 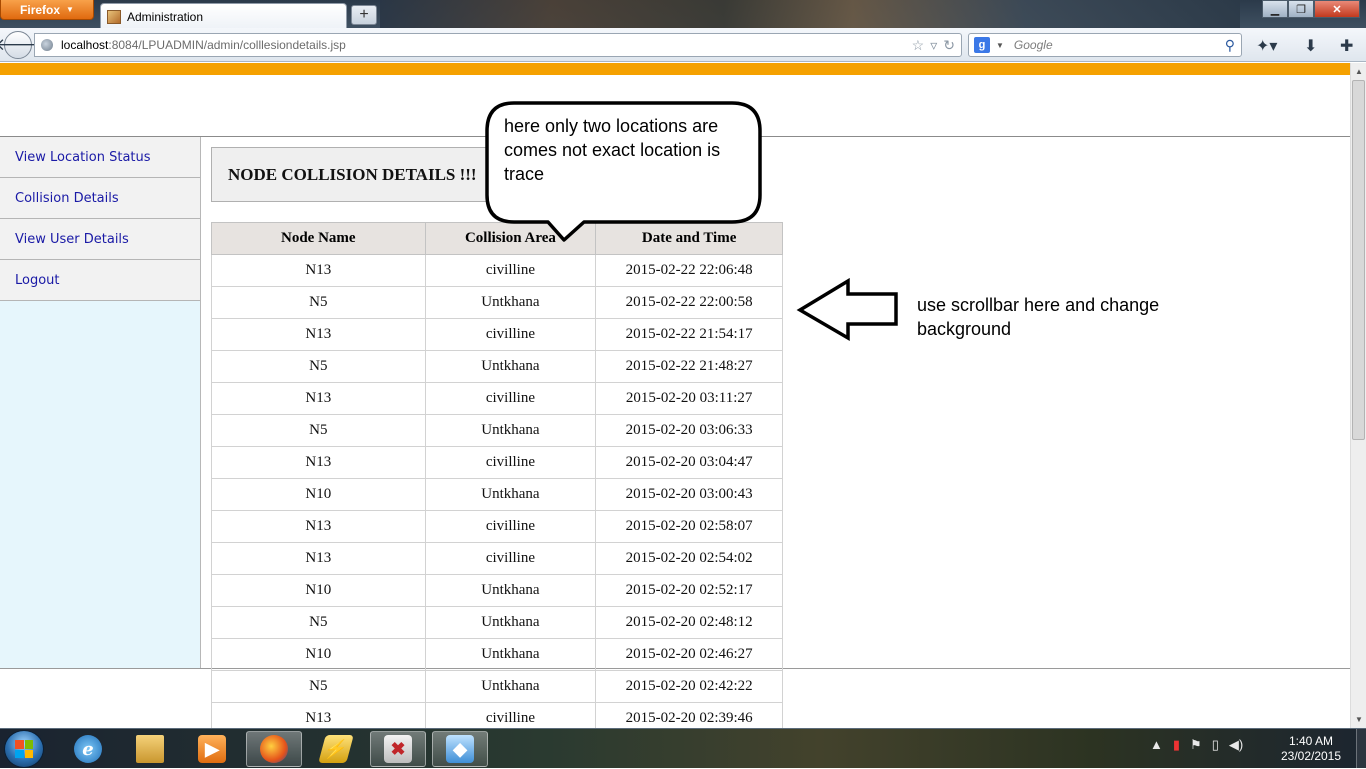 I want to click on maximize-window-button: ❐, so click(x=1301, y=9).